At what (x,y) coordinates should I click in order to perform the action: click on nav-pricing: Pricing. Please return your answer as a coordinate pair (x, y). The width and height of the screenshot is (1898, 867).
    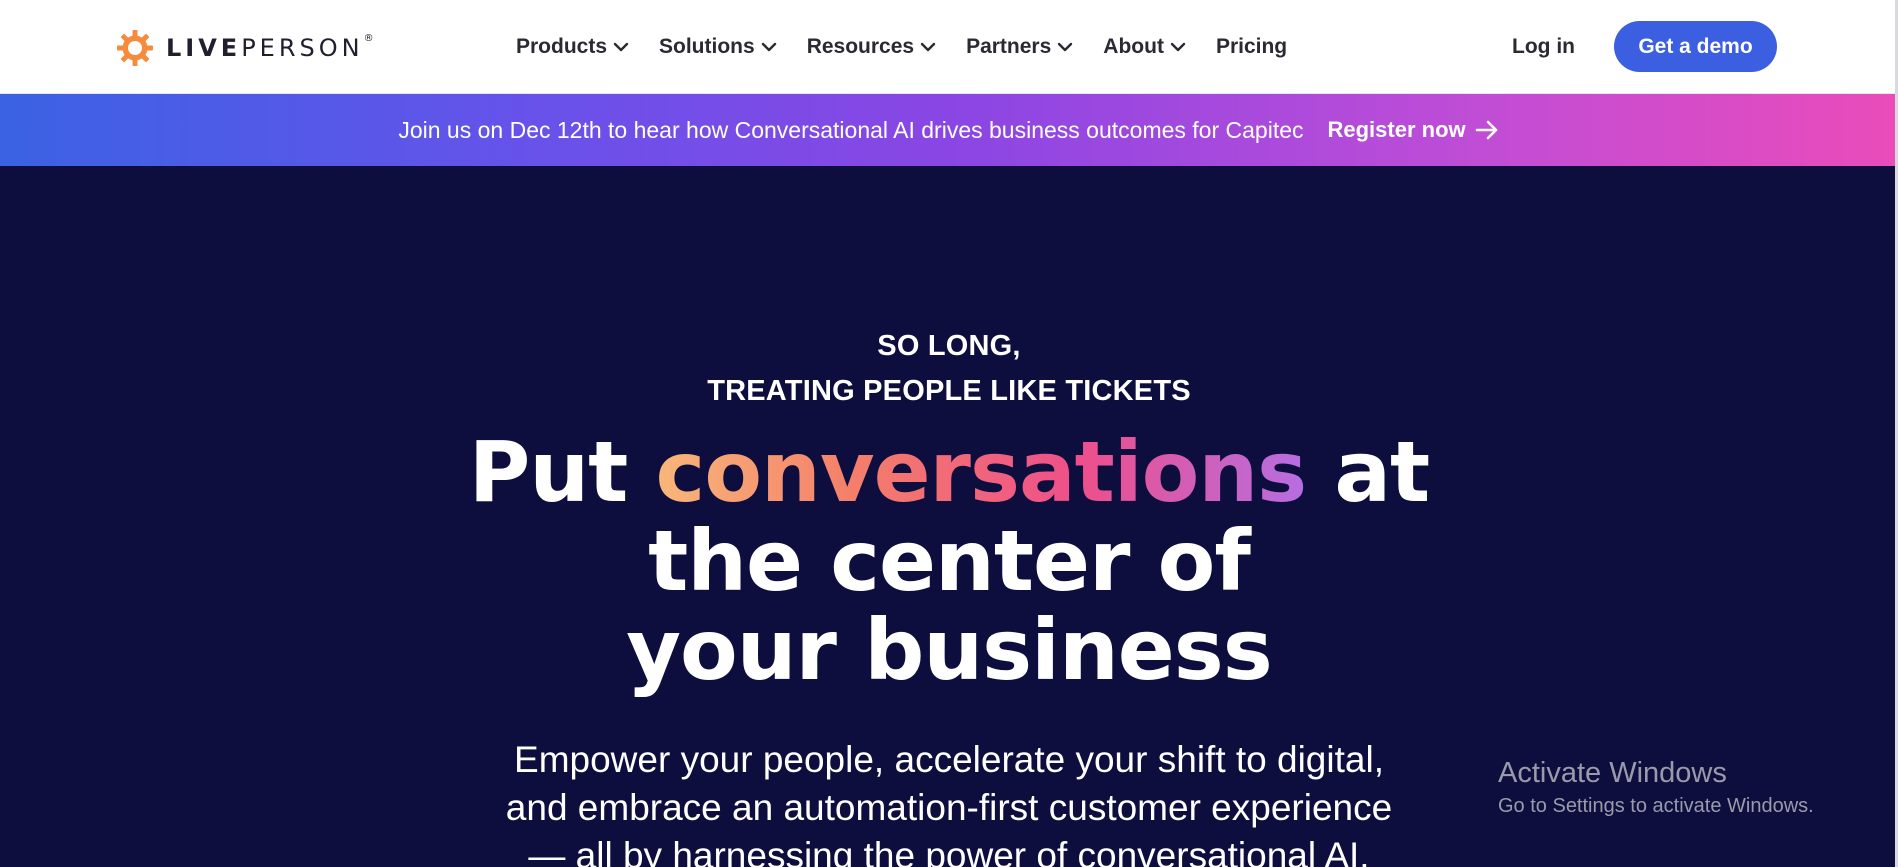
    Looking at the image, I should click on (1251, 47).